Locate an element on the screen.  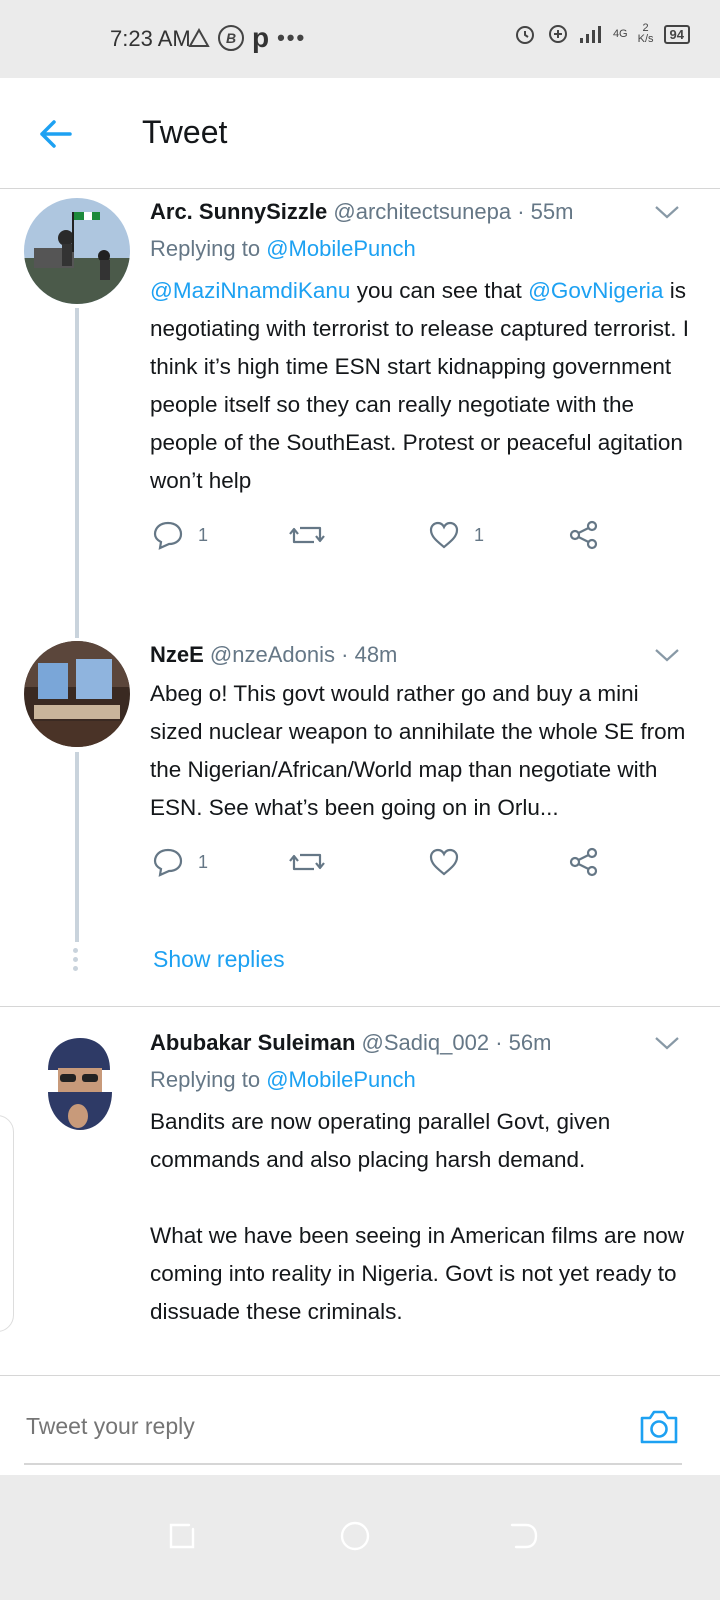
camera-icon is located at coordinates (659, 1426).